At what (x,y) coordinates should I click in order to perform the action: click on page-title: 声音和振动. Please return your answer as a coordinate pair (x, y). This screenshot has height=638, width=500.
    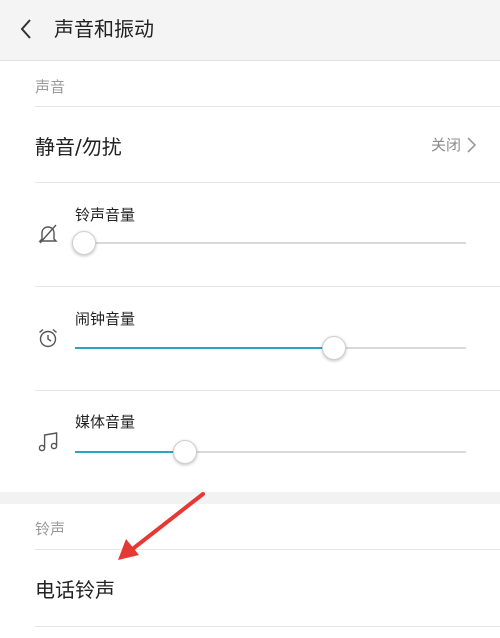
    Looking at the image, I should click on (104, 29).